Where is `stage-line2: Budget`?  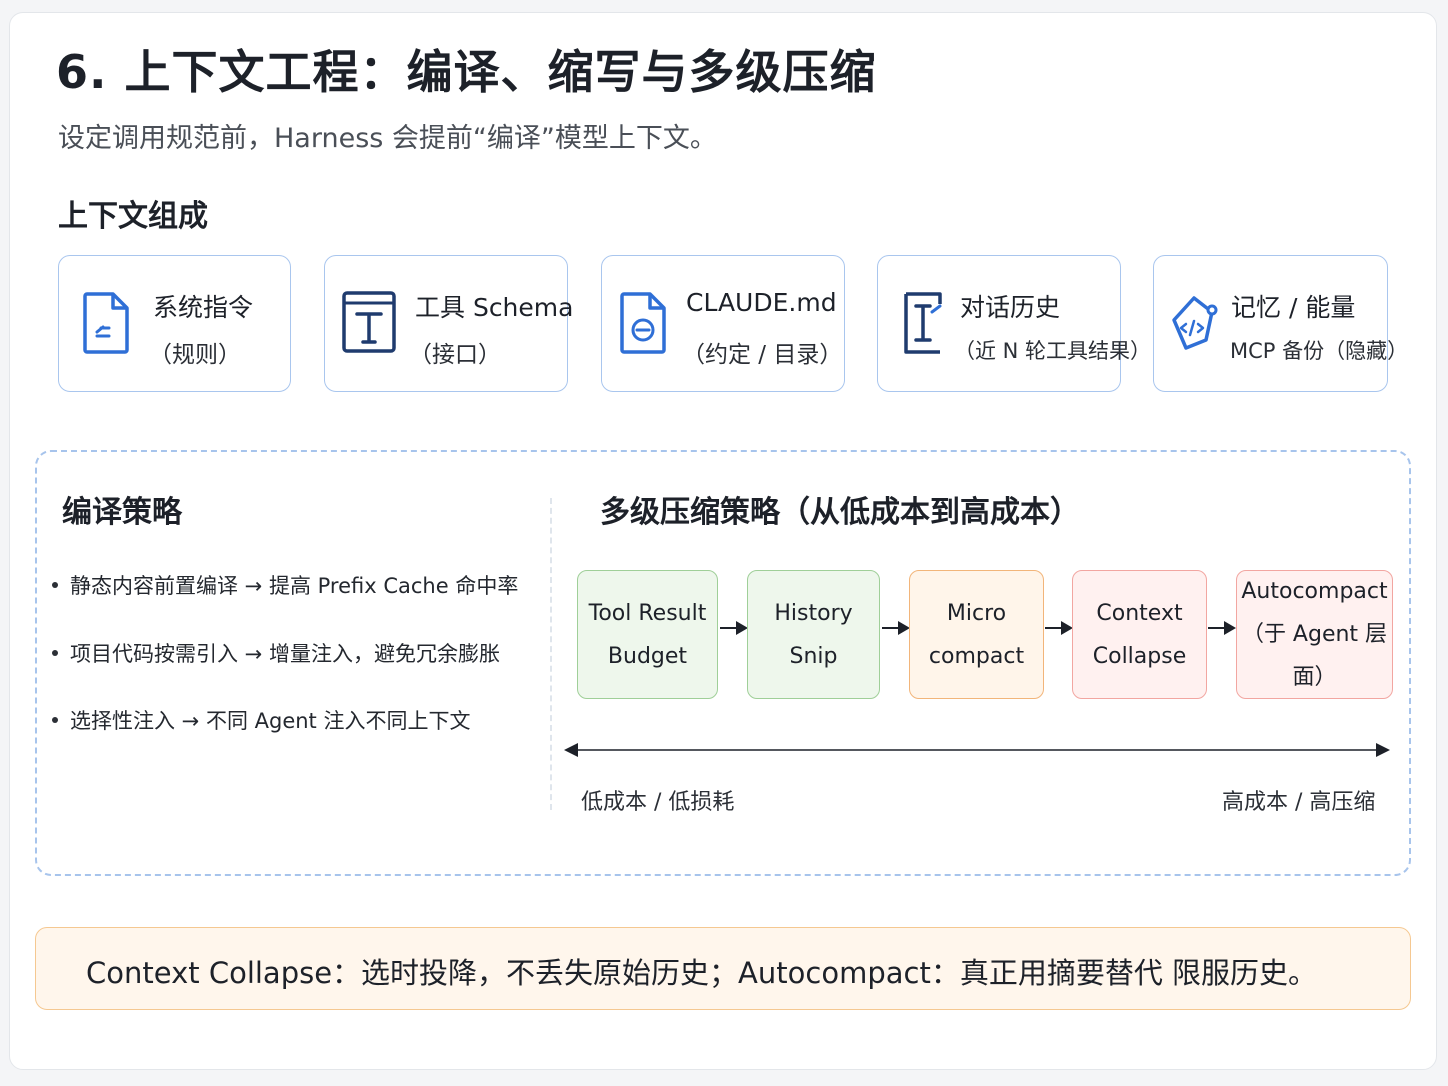 stage-line2: Budget is located at coordinates (647, 656).